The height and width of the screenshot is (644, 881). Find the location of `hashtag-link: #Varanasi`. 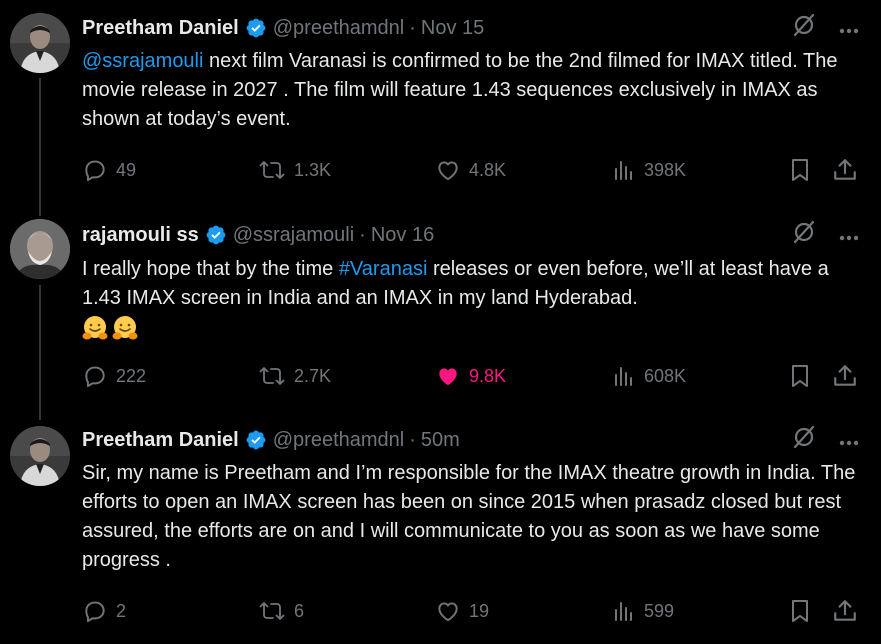

hashtag-link: #Varanasi is located at coordinates (383, 269).